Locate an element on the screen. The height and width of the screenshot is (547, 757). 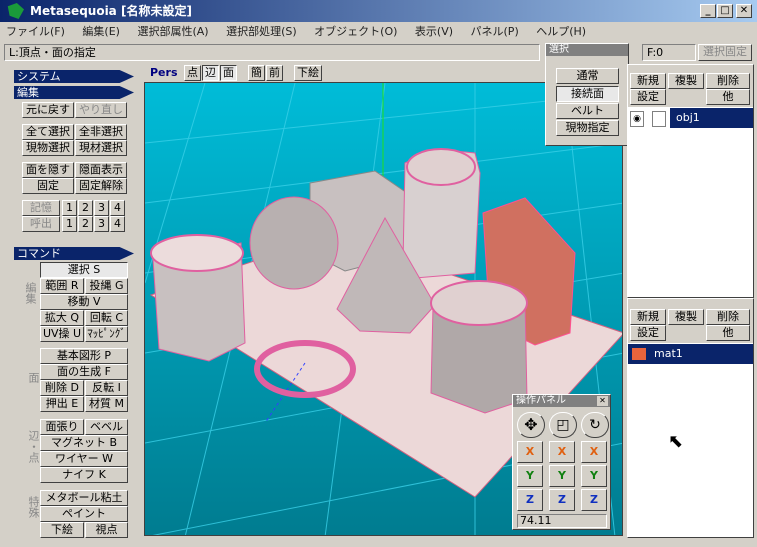
close-icon: ✕ is located at coordinates (602, 401).